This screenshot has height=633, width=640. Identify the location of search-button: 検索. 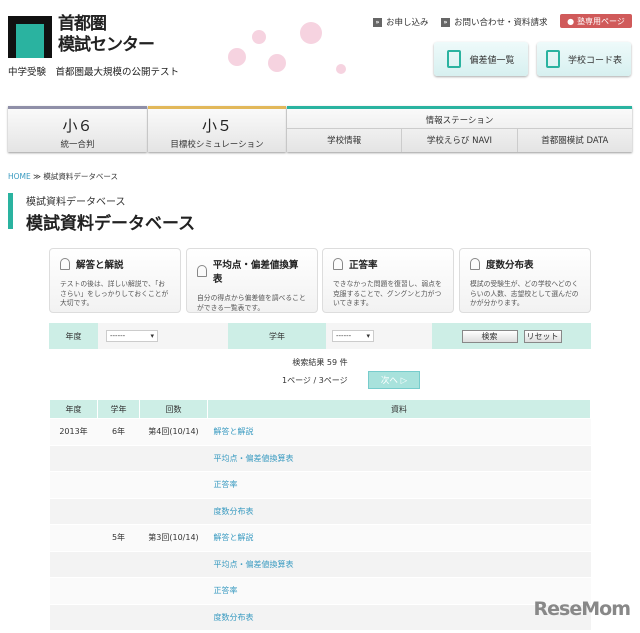
(489, 336).